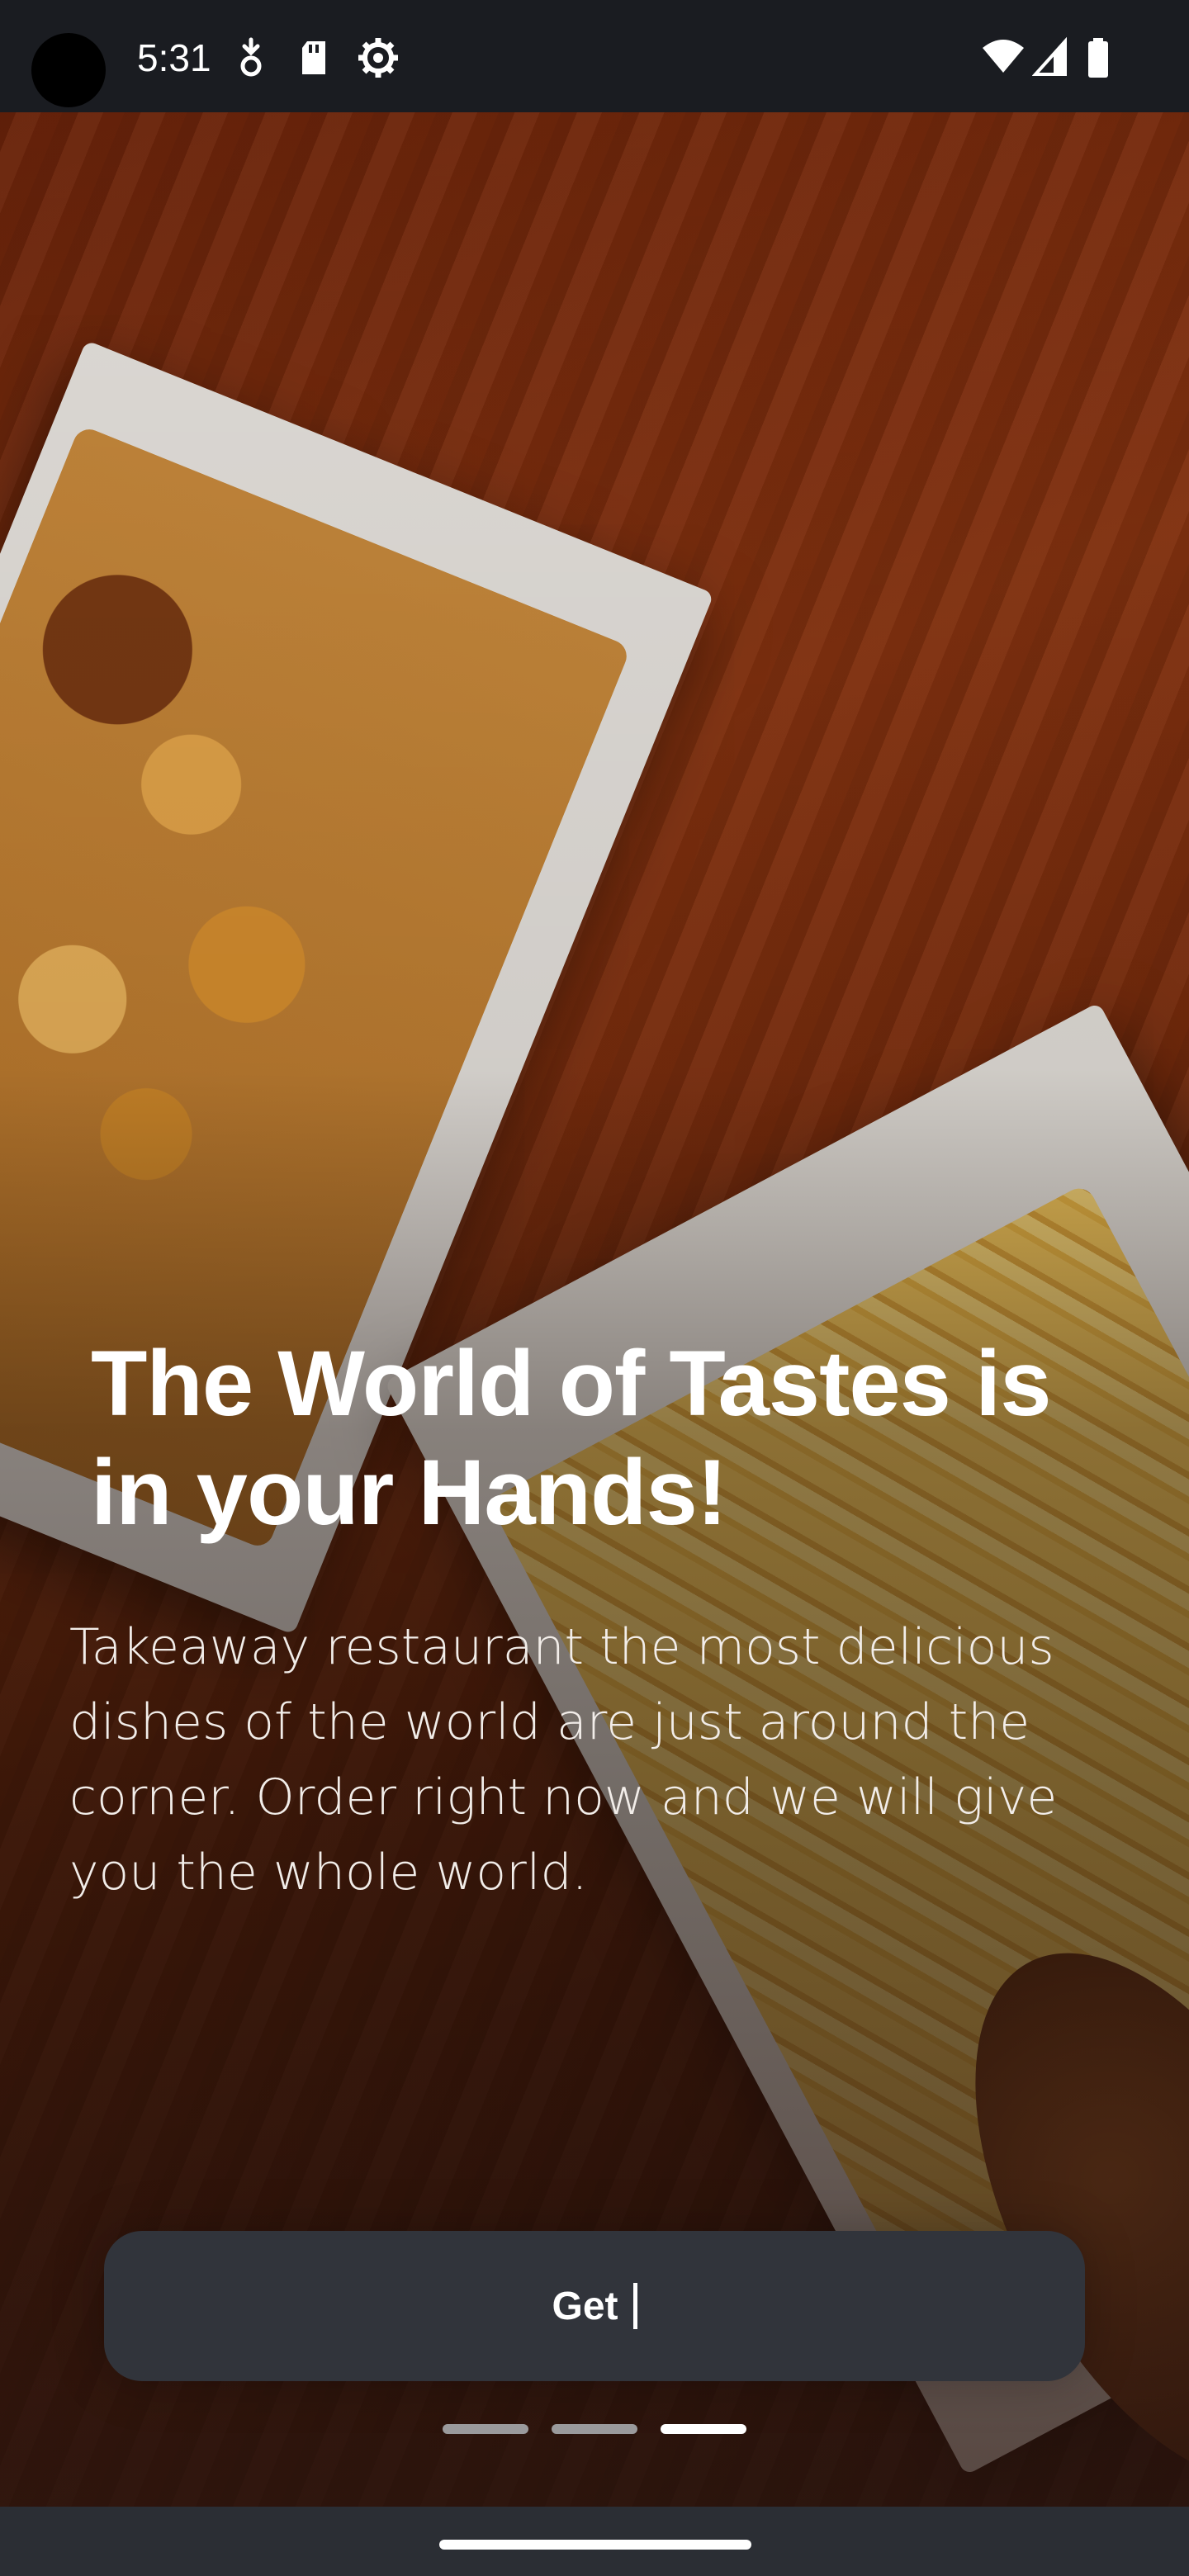 The width and height of the screenshot is (1189, 2576). Describe the element at coordinates (68, 70) in the screenshot. I see `front-camera-cutout` at that location.